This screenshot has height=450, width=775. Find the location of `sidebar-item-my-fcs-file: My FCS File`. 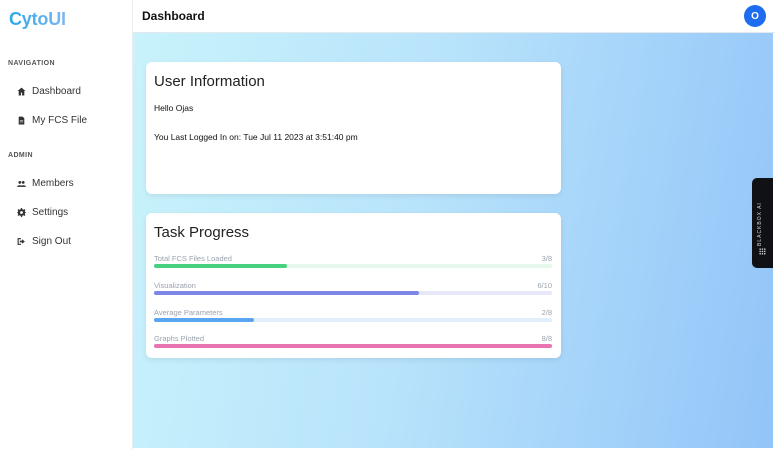

sidebar-item-my-fcs-file: My FCS File is located at coordinates (52, 120).